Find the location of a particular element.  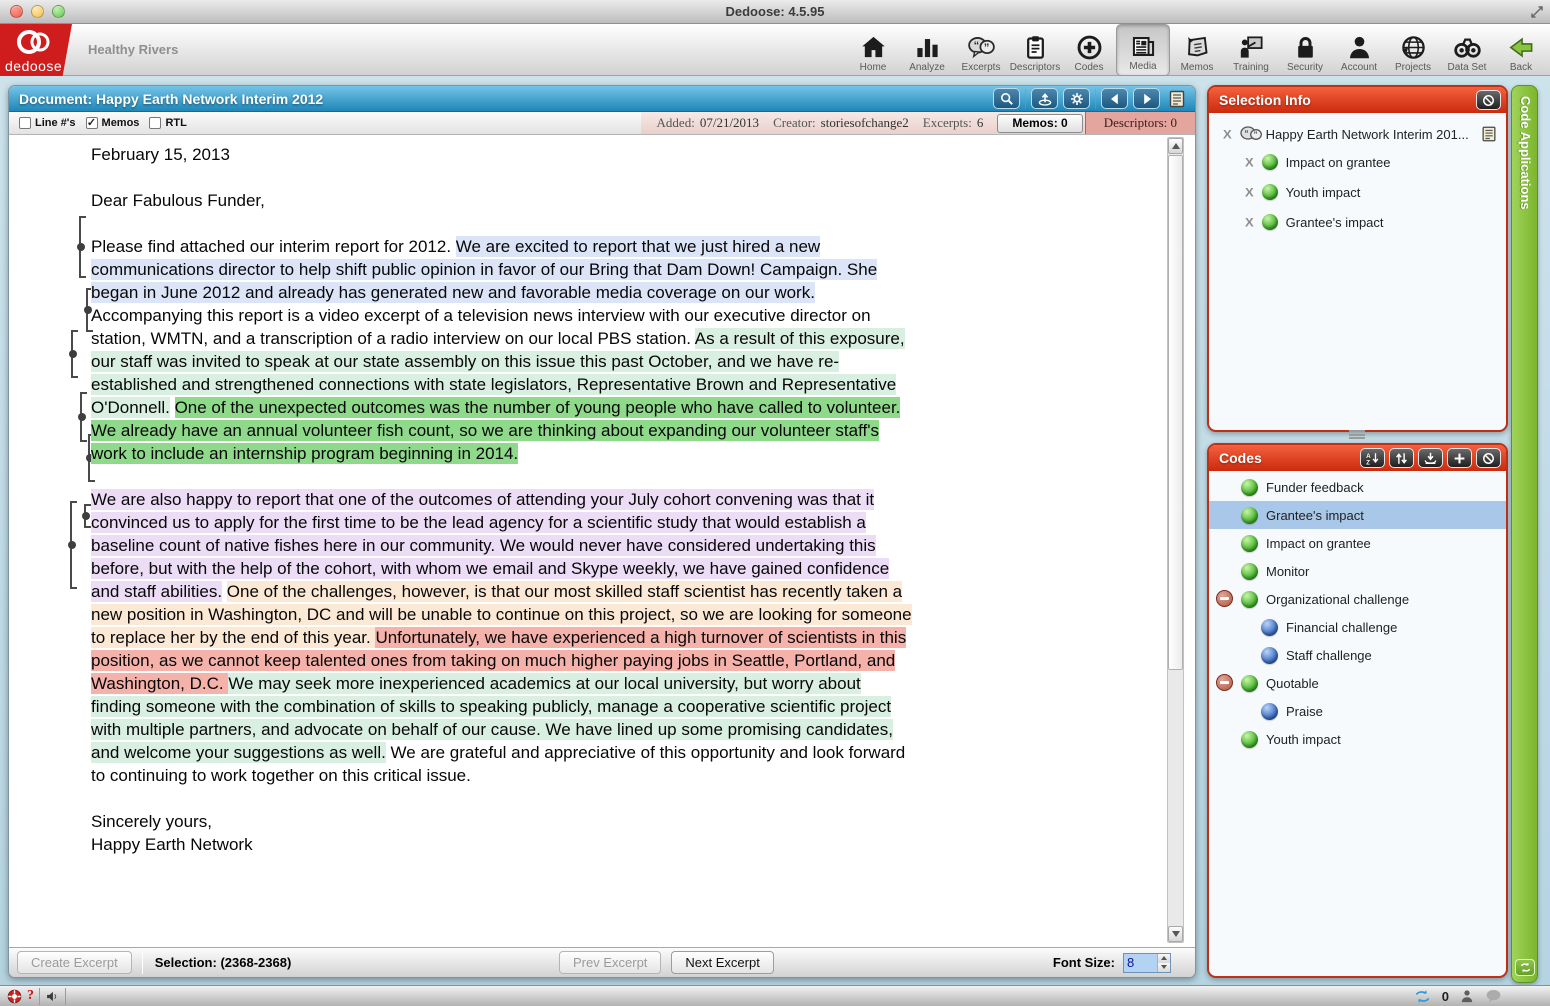

toolbar-item-security: Security is located at coordinates (1305, 50).